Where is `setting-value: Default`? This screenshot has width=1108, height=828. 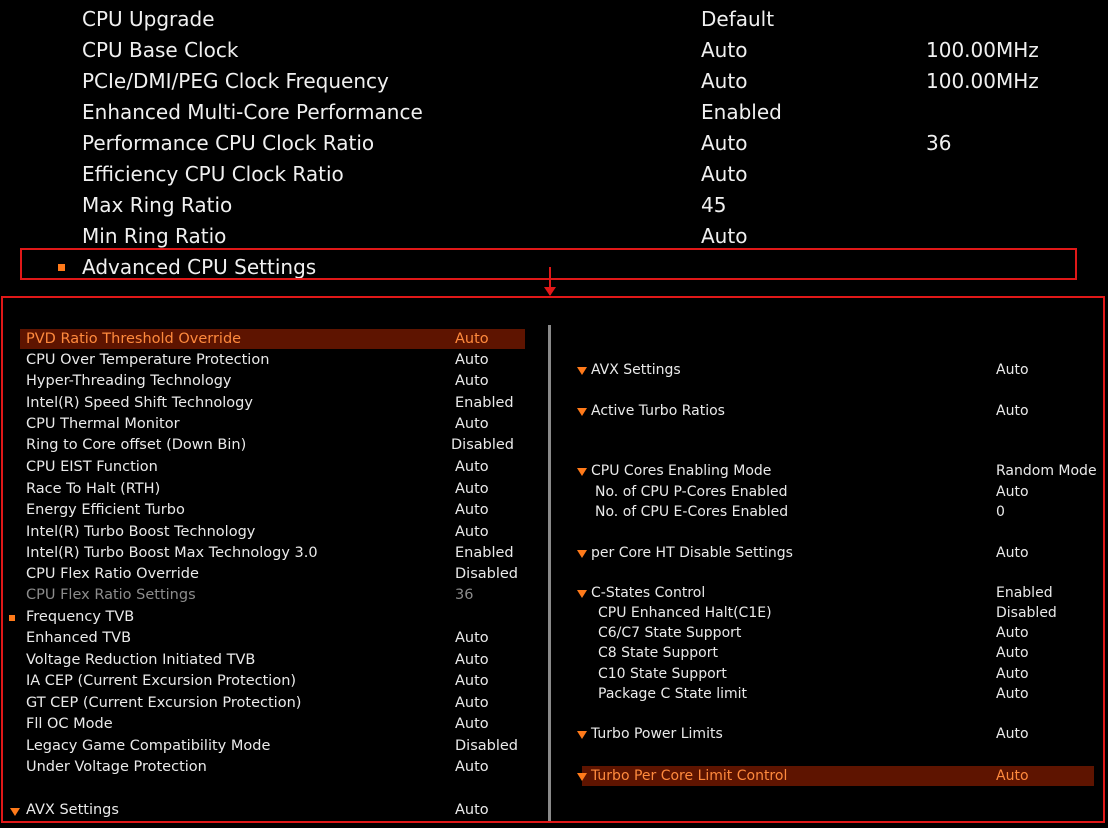 setting-value: Default is located at coordinates (737, 19).